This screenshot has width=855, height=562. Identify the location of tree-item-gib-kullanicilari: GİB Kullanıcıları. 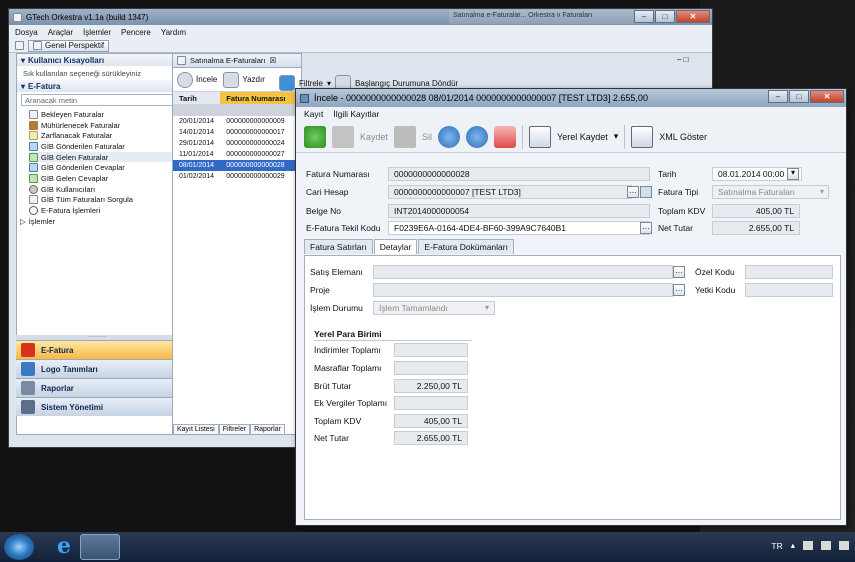
(103, 189).